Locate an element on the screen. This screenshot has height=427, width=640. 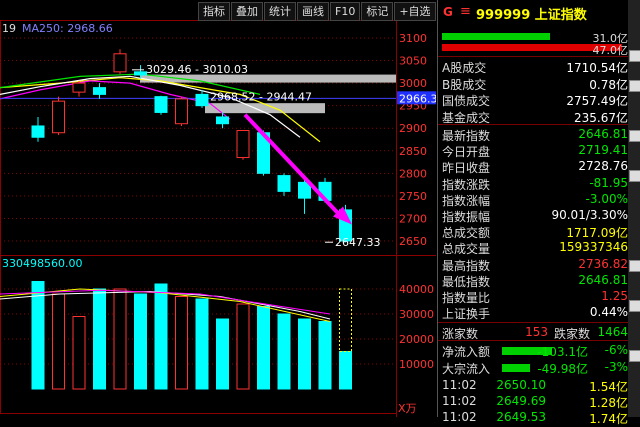
volume-label: 330498560.00 is located at coordinates (42, 263).